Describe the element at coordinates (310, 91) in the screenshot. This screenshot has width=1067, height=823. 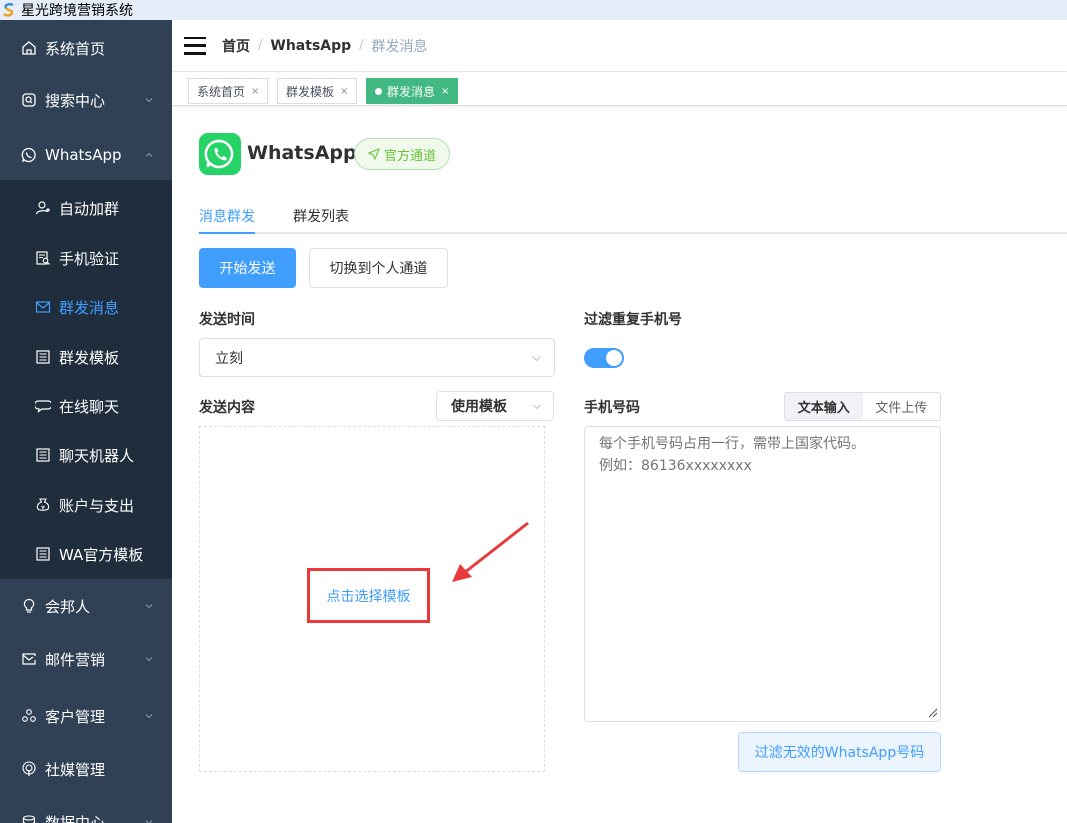
I see `tag-label: 群发模板` at that location.